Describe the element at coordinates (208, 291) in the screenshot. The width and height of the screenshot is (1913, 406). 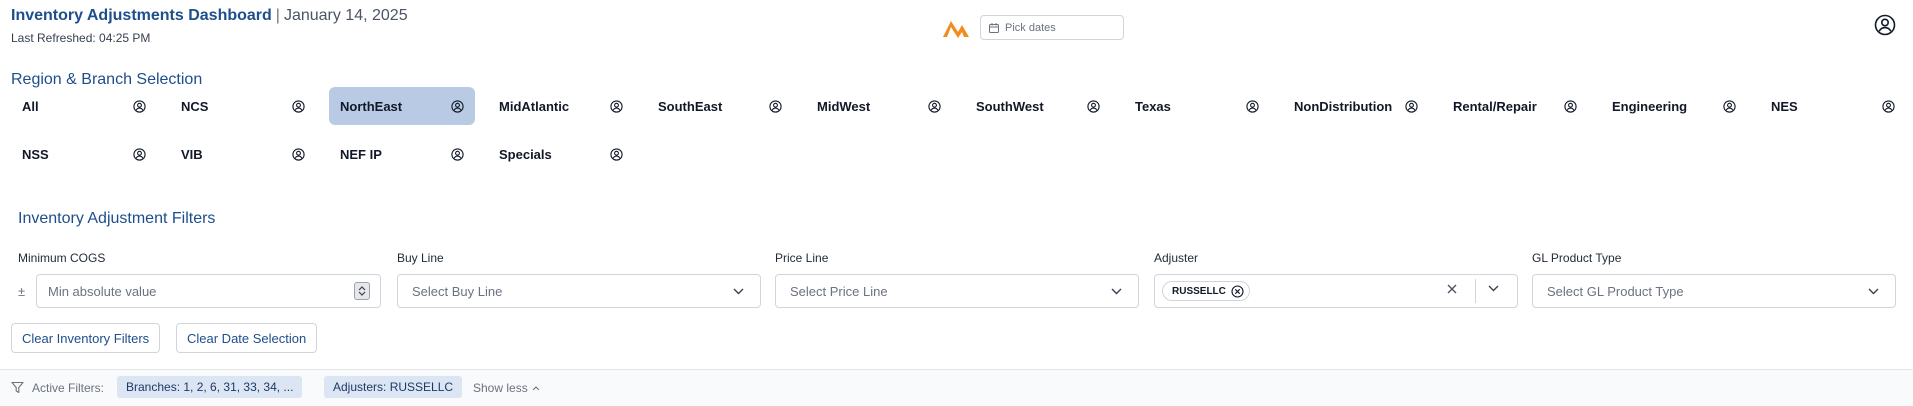
I see `min-cogs-input: Min absolute value` at that location.